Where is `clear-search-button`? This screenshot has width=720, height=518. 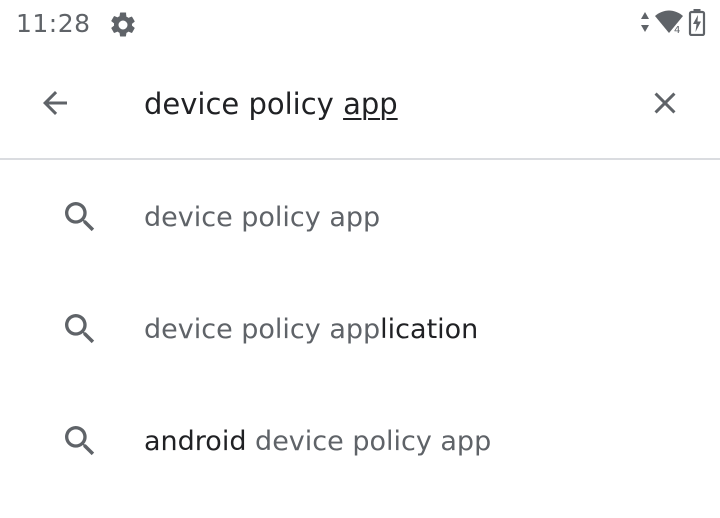
clear-search-button is located at coordinates (665, 105).